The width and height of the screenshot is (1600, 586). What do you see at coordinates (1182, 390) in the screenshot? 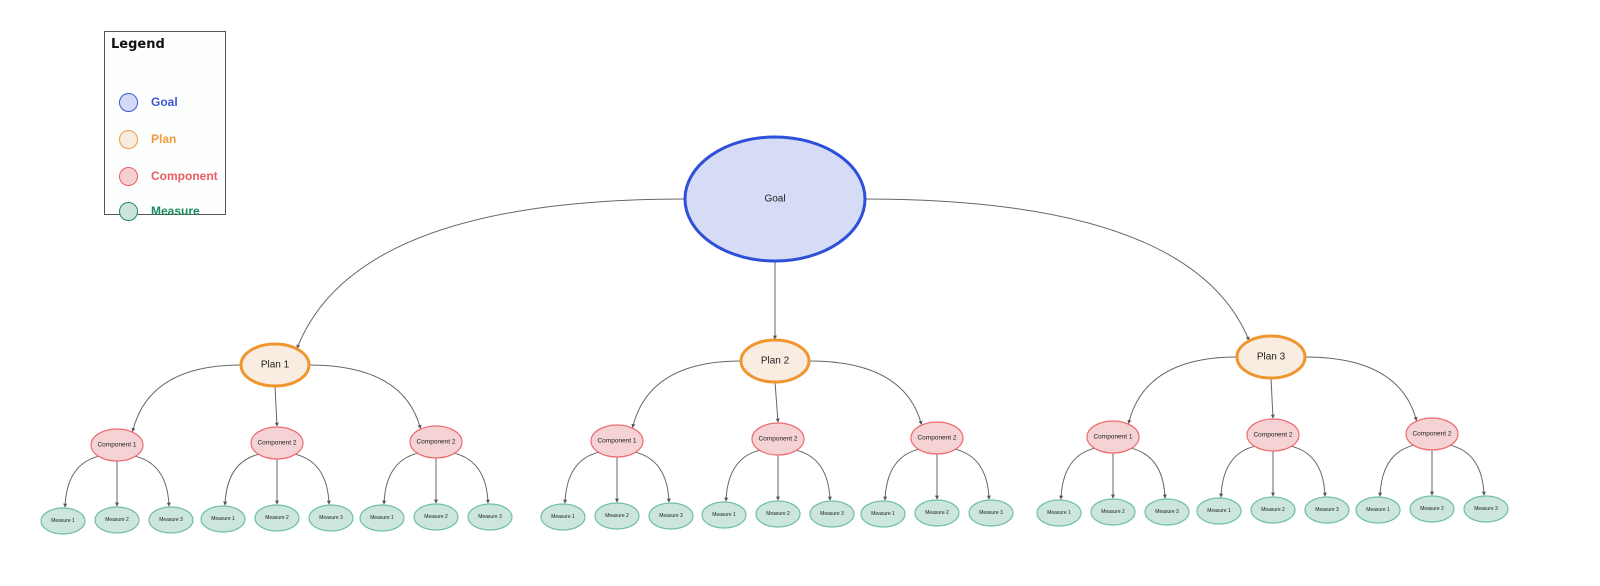
I see `edge-plan3-comp1` at bounding box center [1182, 390].